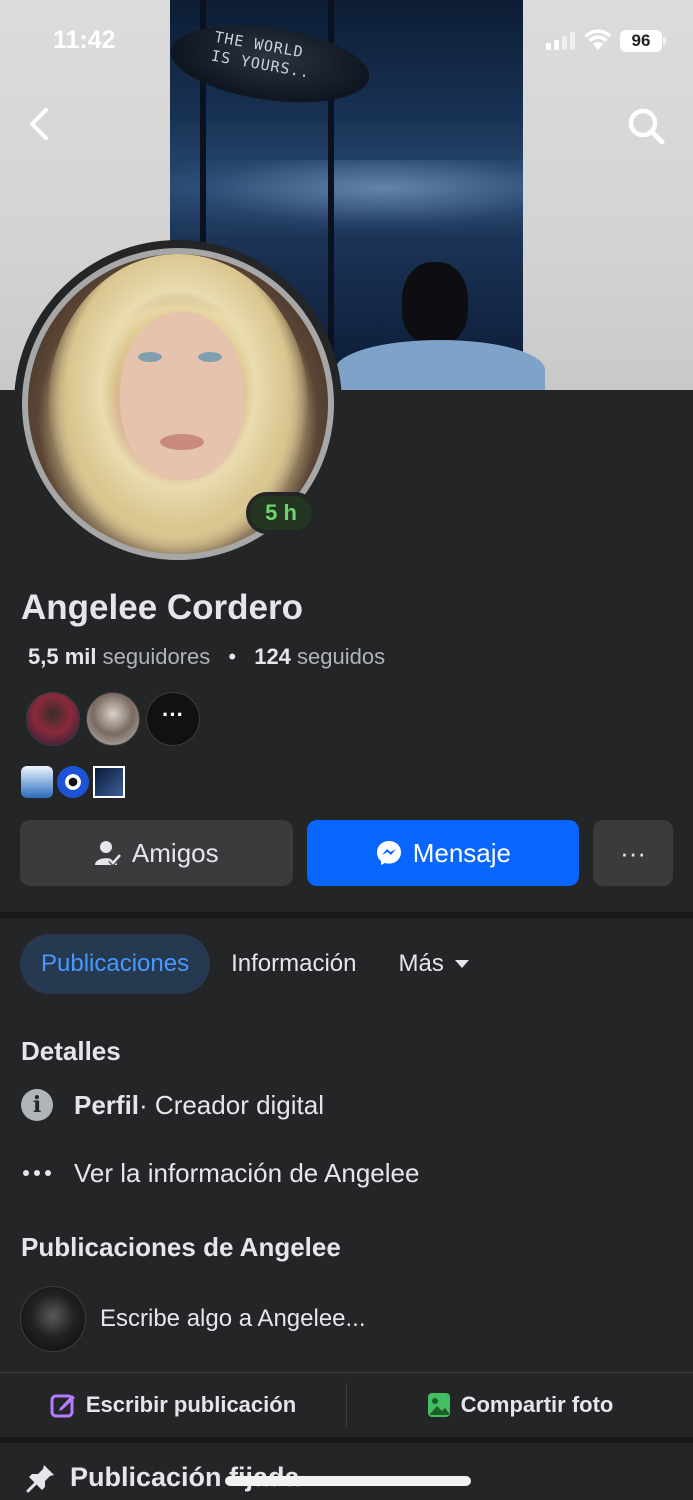 The image size is (693, 1500). What do you see at coordinates (71, 1051) in the screenshot?
I see `details-heading: Detalles` at bounding box center [71, 1051].